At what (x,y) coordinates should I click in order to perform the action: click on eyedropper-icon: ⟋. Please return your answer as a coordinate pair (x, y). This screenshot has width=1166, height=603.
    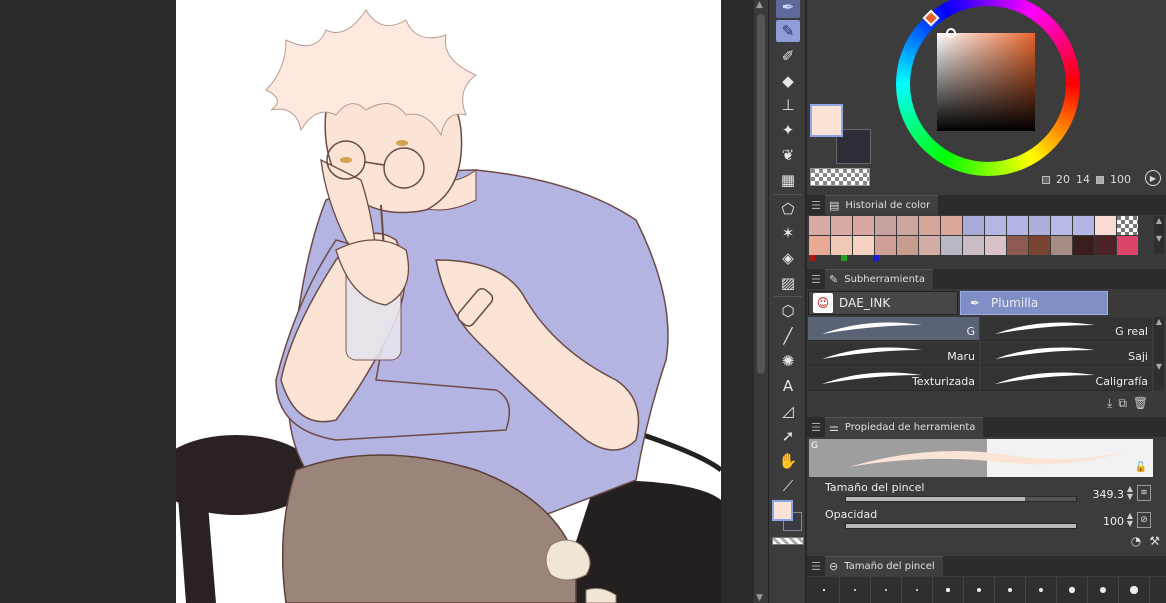
    Looking at the image, I should click on (788, 486).